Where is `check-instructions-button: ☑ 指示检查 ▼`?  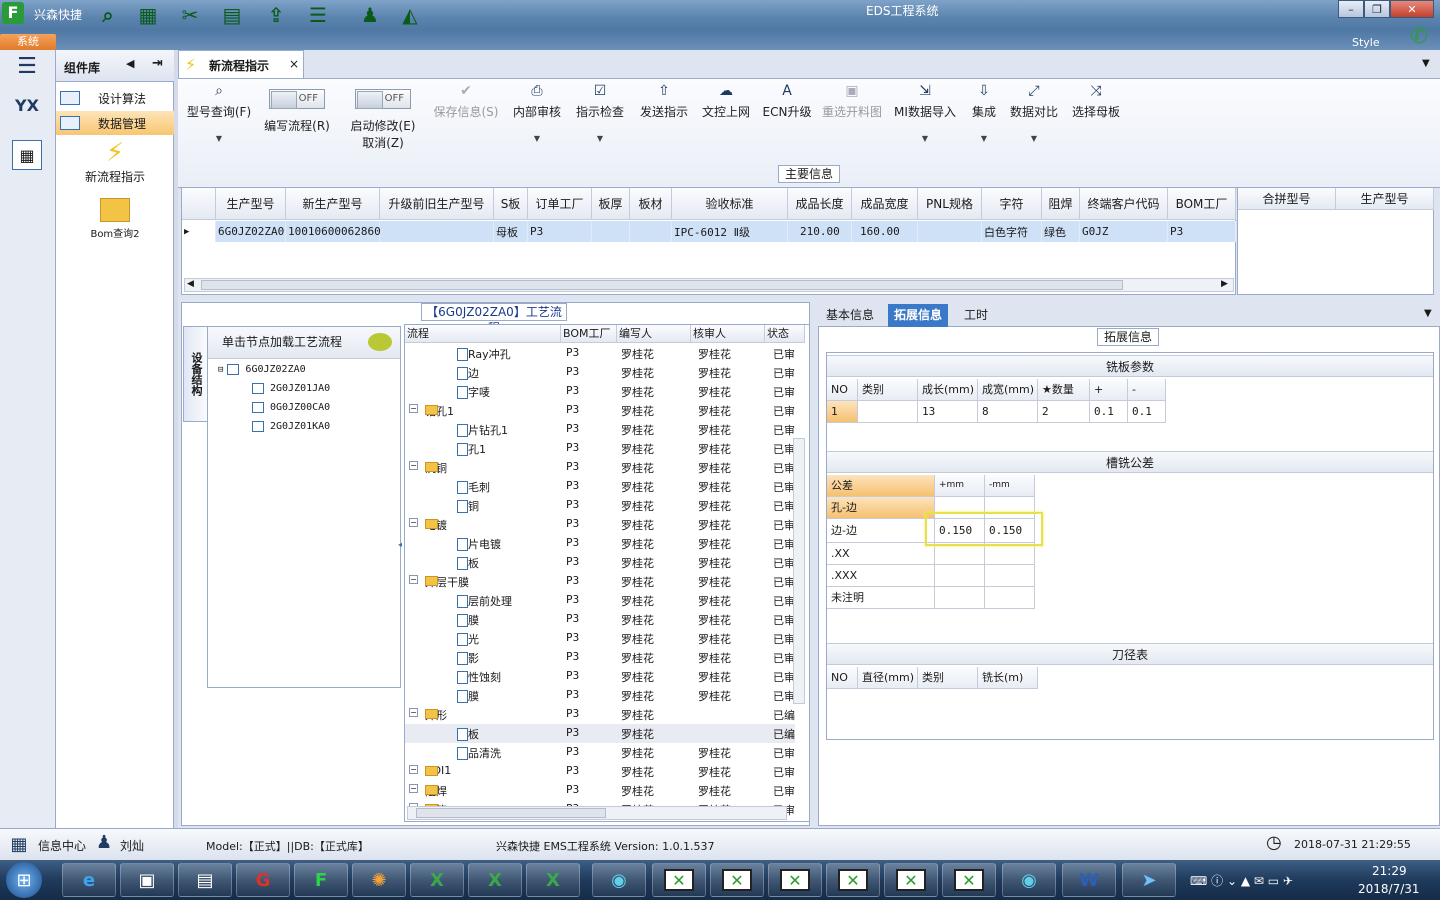 check-instructions-button: ☑ 指示检查 ▼ is located at coordinates (600, 113).